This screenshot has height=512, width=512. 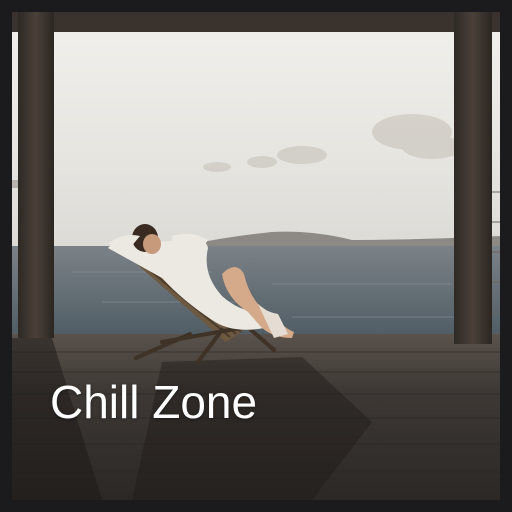 I want to click on playlist-title: Chill Zone, so click(x=154, y=402).